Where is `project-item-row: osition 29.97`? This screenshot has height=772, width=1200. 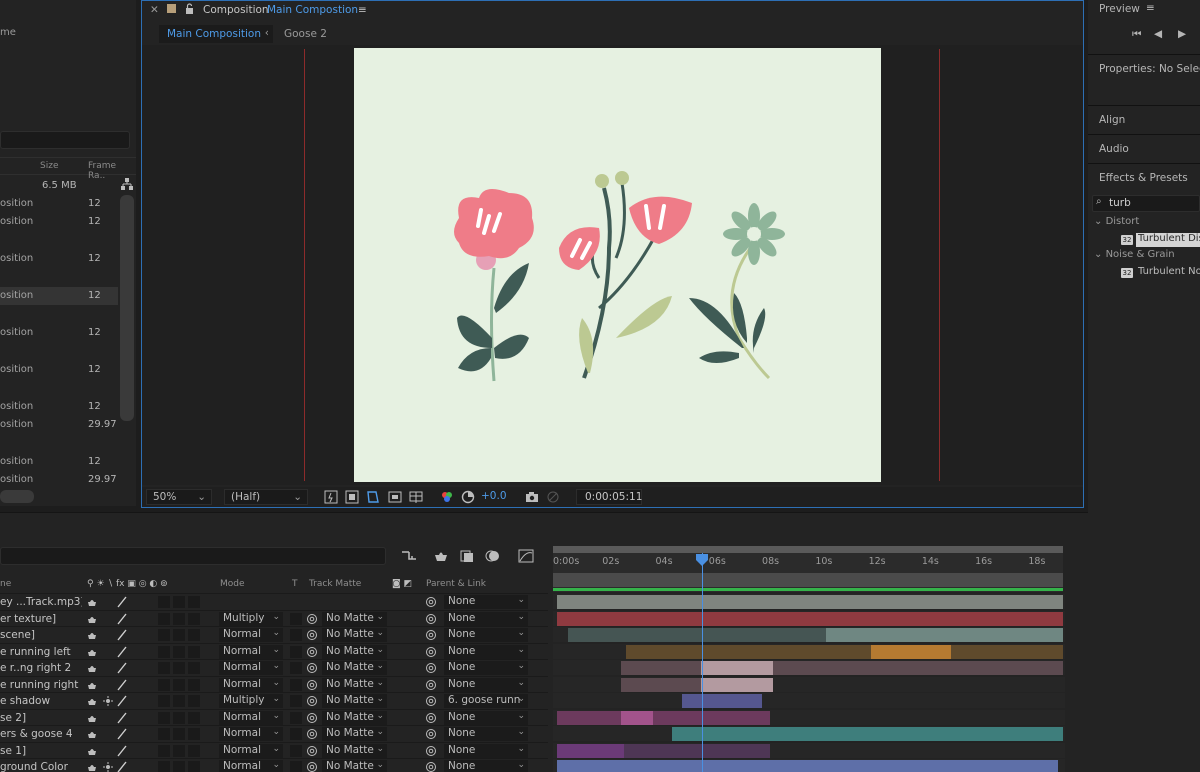 project-item-row: osition 29.97 is located at coordinates (59, 480).